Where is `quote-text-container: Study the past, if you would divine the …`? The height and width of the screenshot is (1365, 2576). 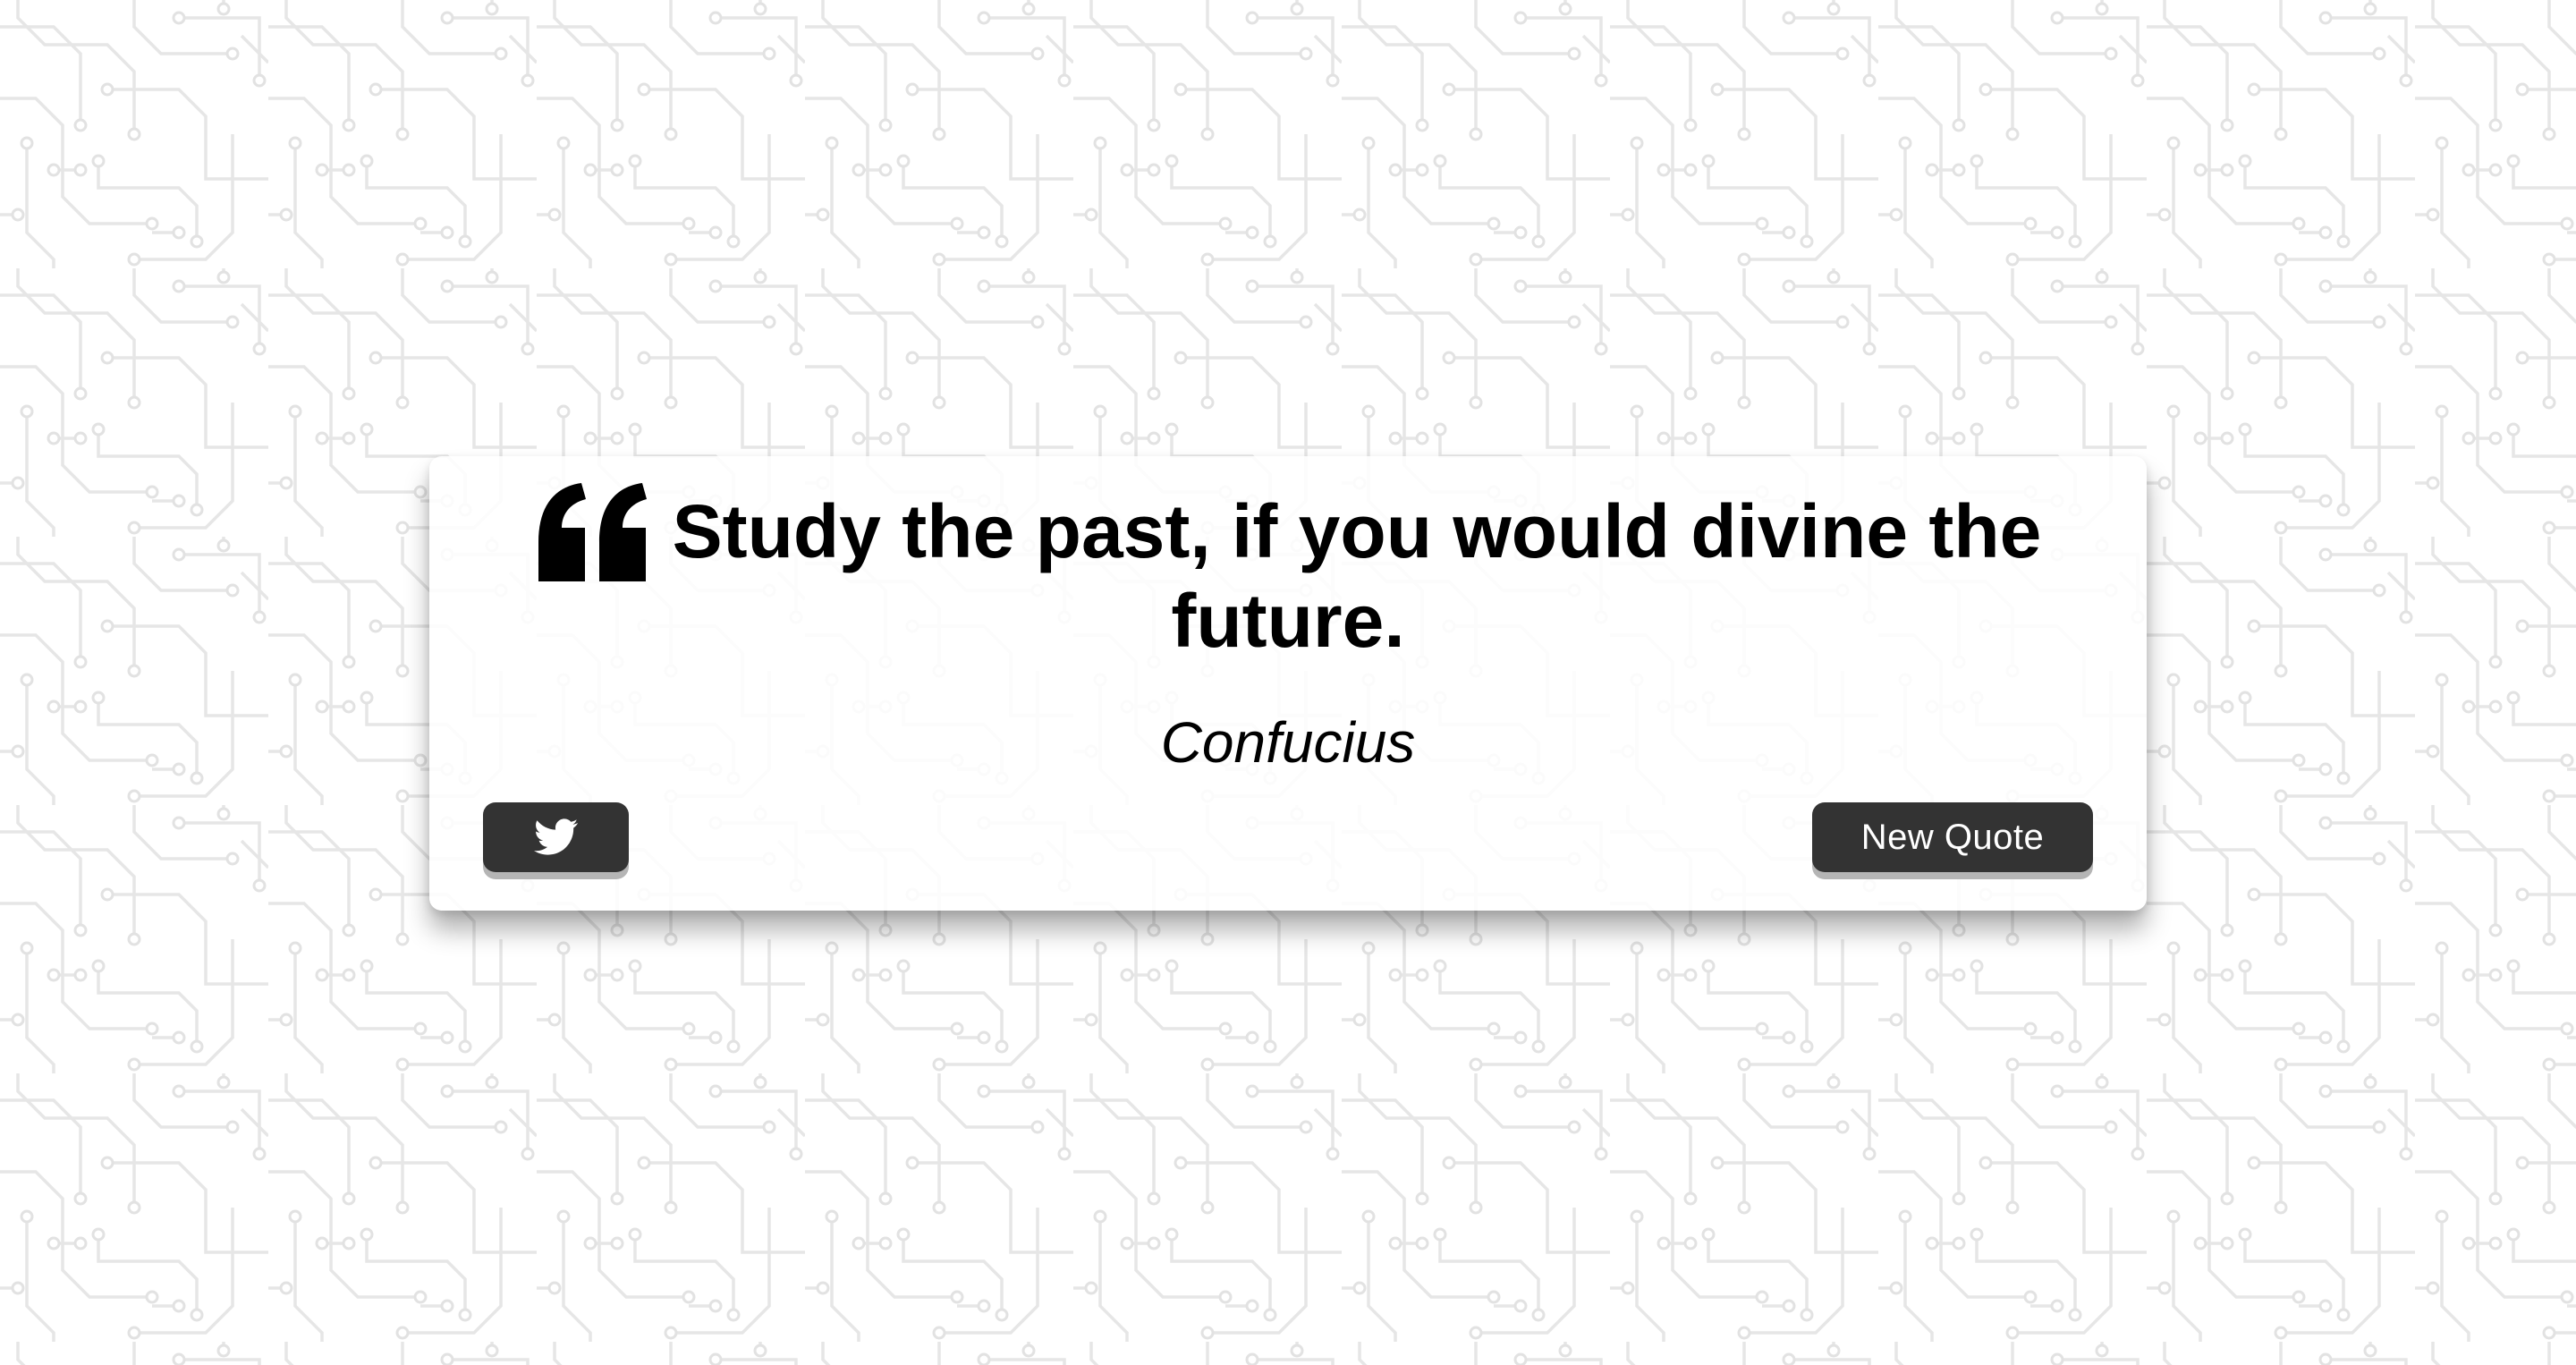
quote-text-container: Study the past, if you would divine the … is located at coordinates (1288, 573).